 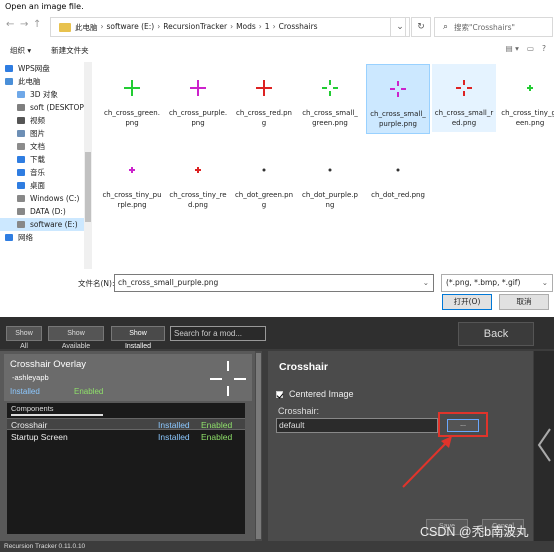 I want to click on detail-title: Crosshair, so click(x=304, y=367).